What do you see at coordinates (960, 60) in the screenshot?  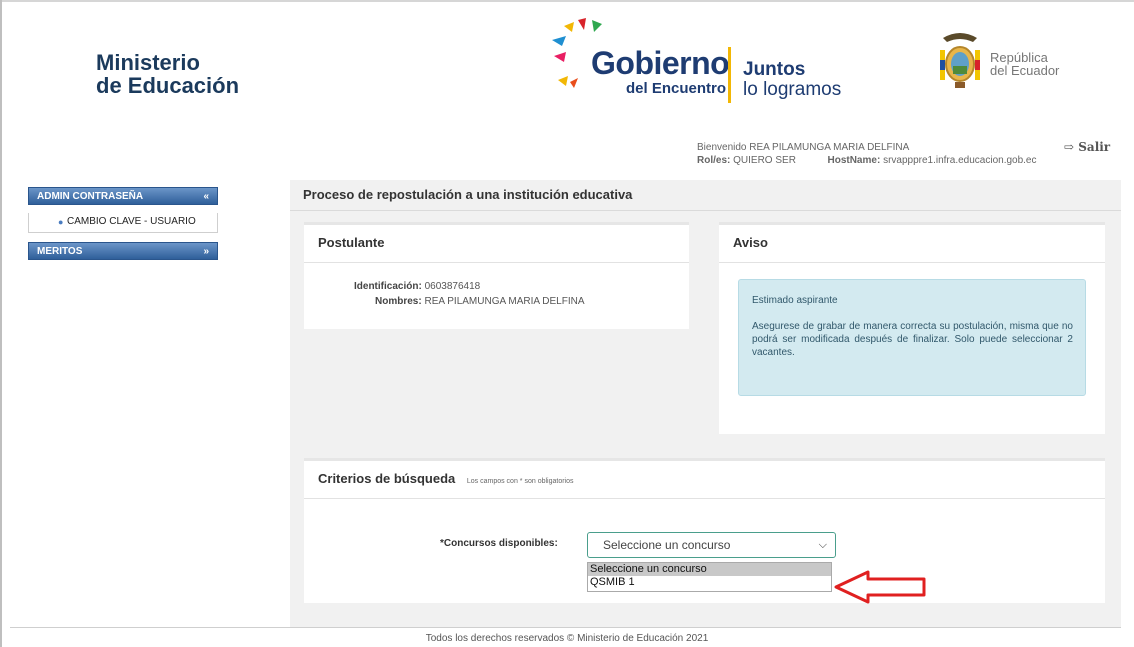 I see `coat-of-arms-icon` at bounding box center [960, 60].